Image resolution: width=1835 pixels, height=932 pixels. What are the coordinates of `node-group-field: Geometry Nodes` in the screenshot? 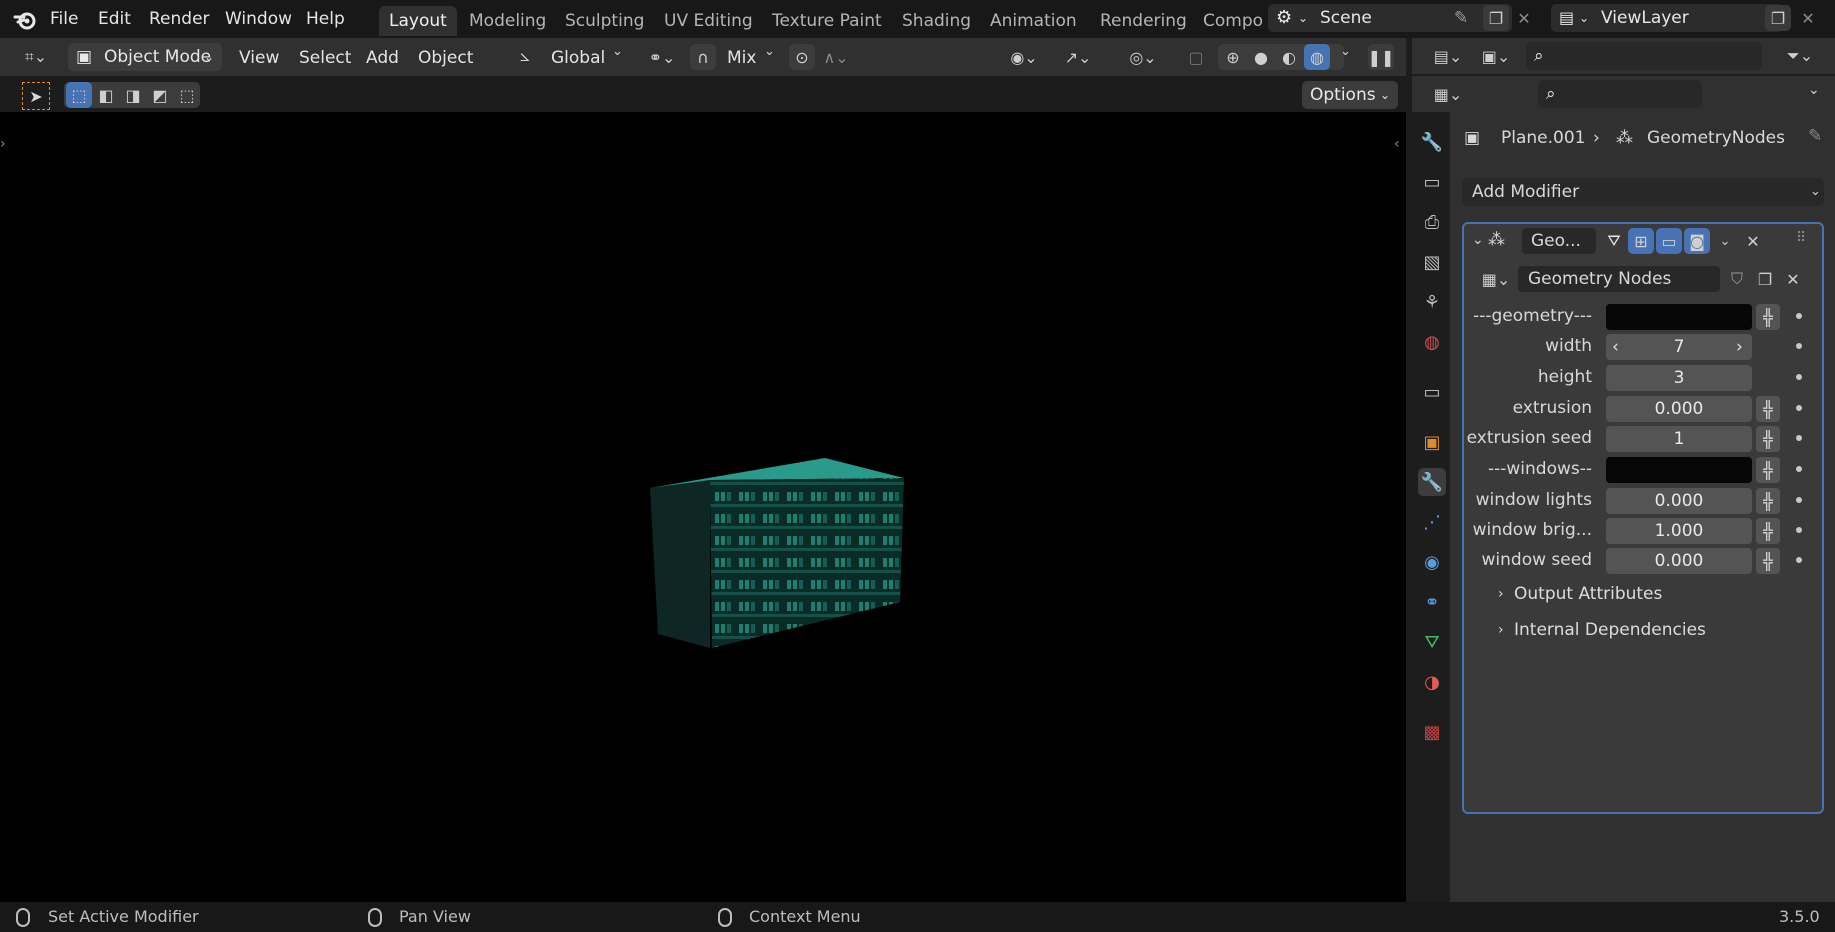 It's located at (1619, 279).